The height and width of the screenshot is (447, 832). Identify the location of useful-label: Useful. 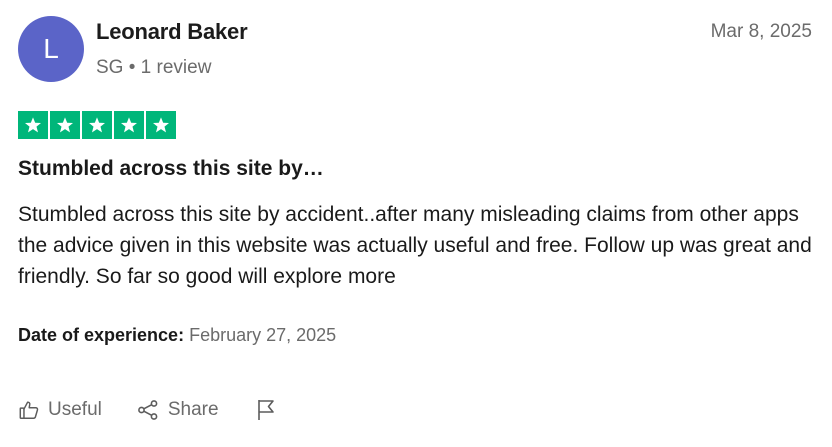
(75, 409).